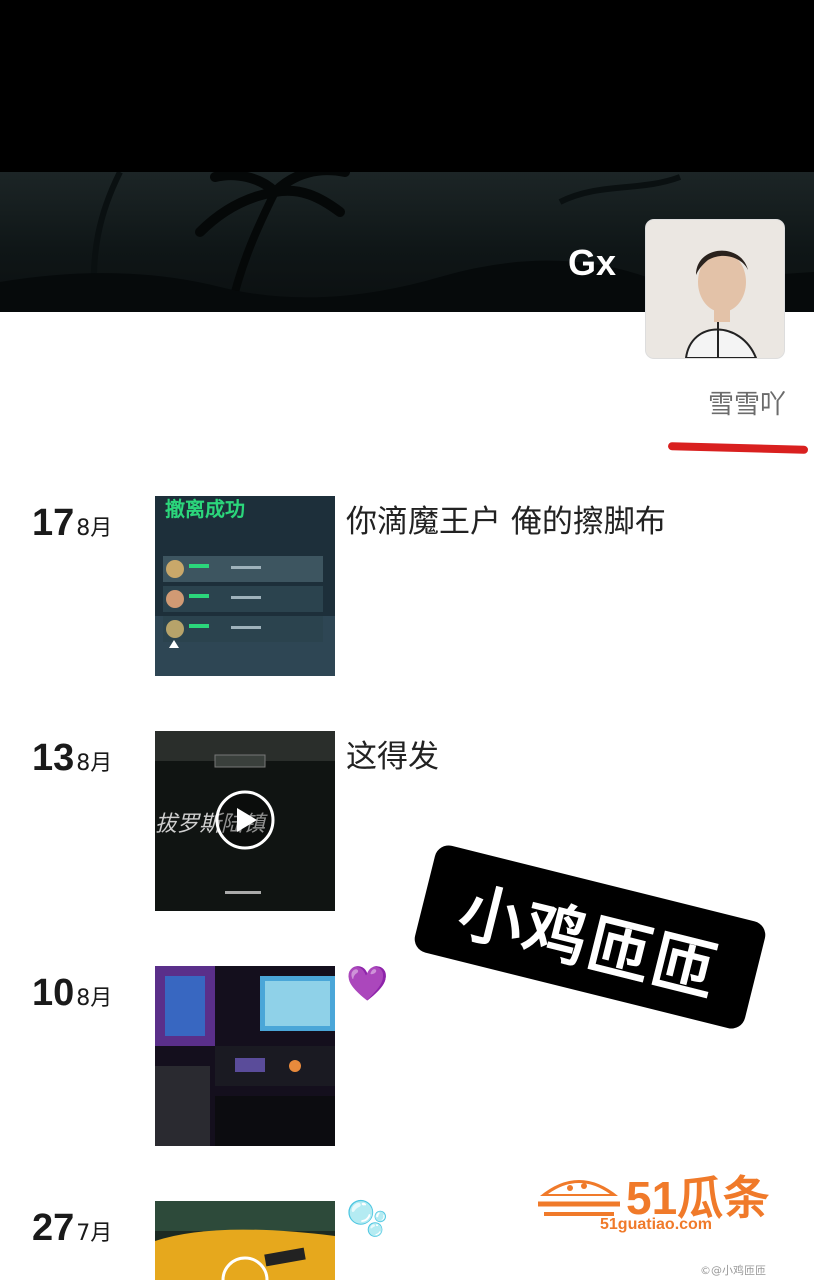  Describe the element at coordinates (656, 1224) in the screenshot. I see `watermark-url: 51guatiao.com` at that location.